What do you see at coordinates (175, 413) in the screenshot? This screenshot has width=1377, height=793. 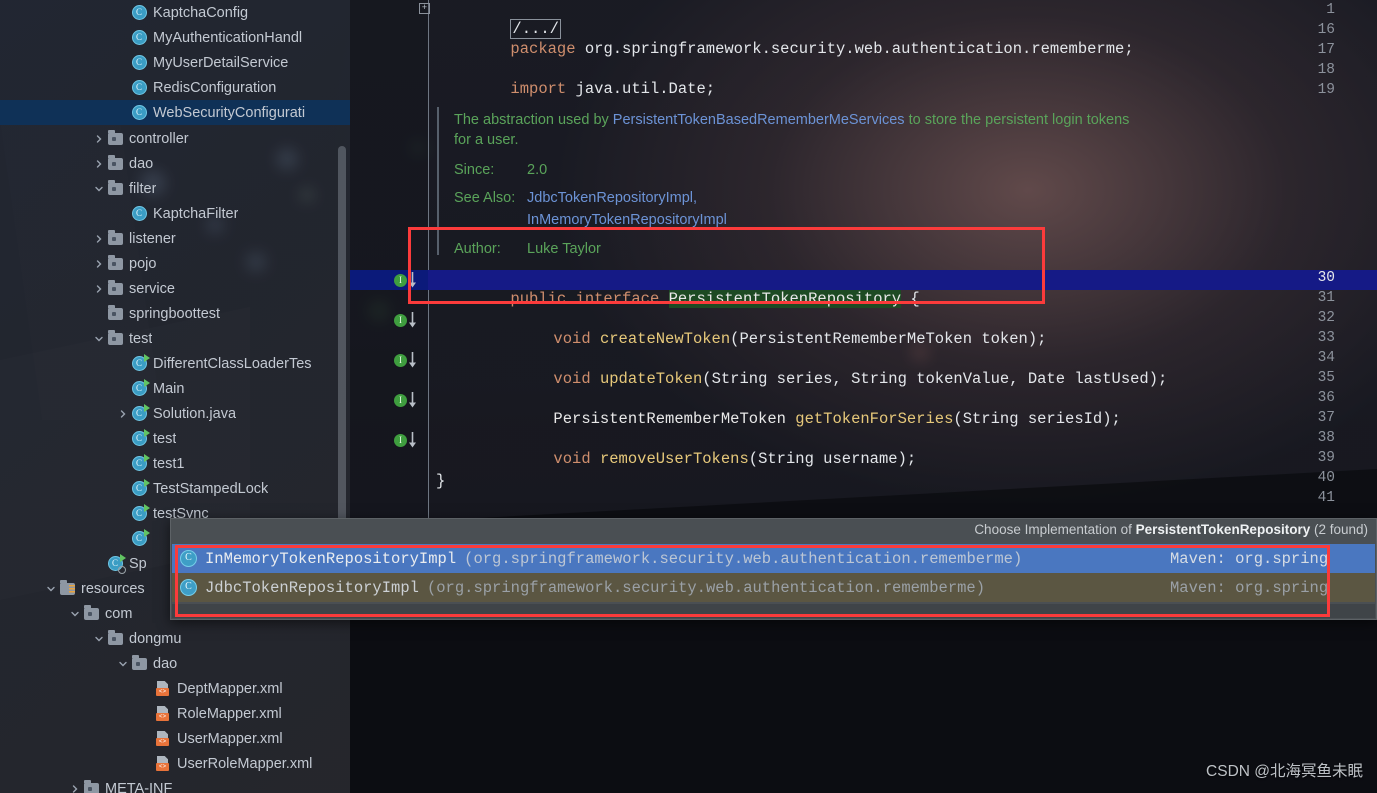 I see `tree-item-solution-java: C Solution.java` at bounding box center [175, 413].